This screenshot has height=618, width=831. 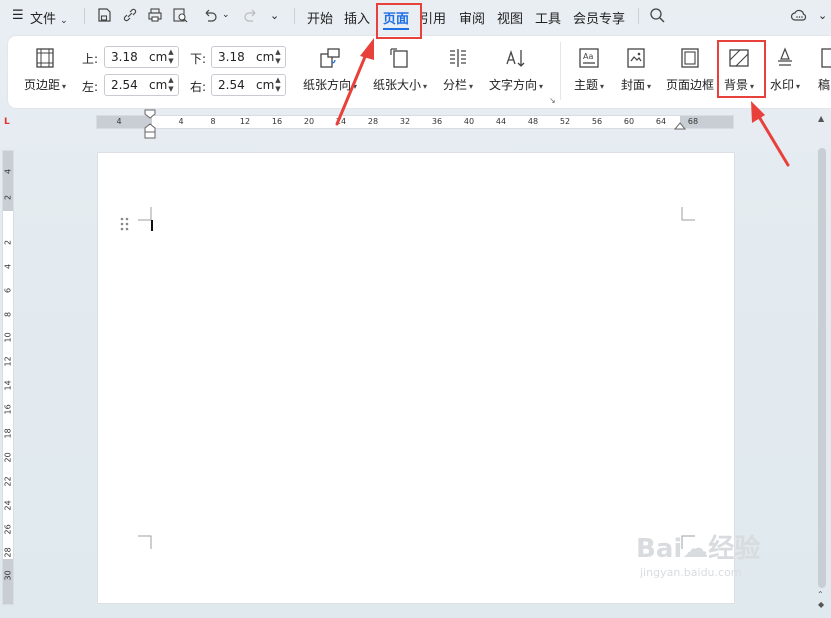 I want to click on redo-icon, so click(x=251, y=15).